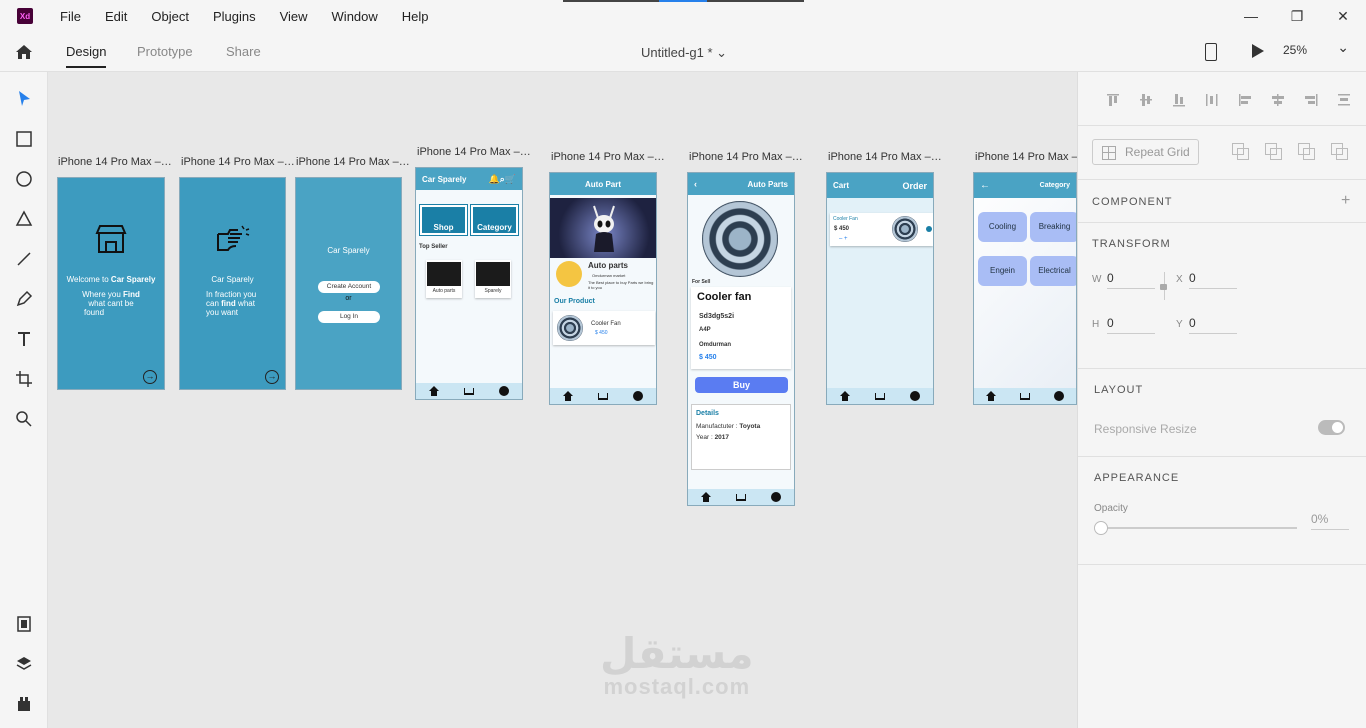 The width and height of the screenshot is (1366, 728). What do you see at coordinates (1213, 325) in the screenshot?
I see `y-field: 0` at bounding box center [1213, 325].